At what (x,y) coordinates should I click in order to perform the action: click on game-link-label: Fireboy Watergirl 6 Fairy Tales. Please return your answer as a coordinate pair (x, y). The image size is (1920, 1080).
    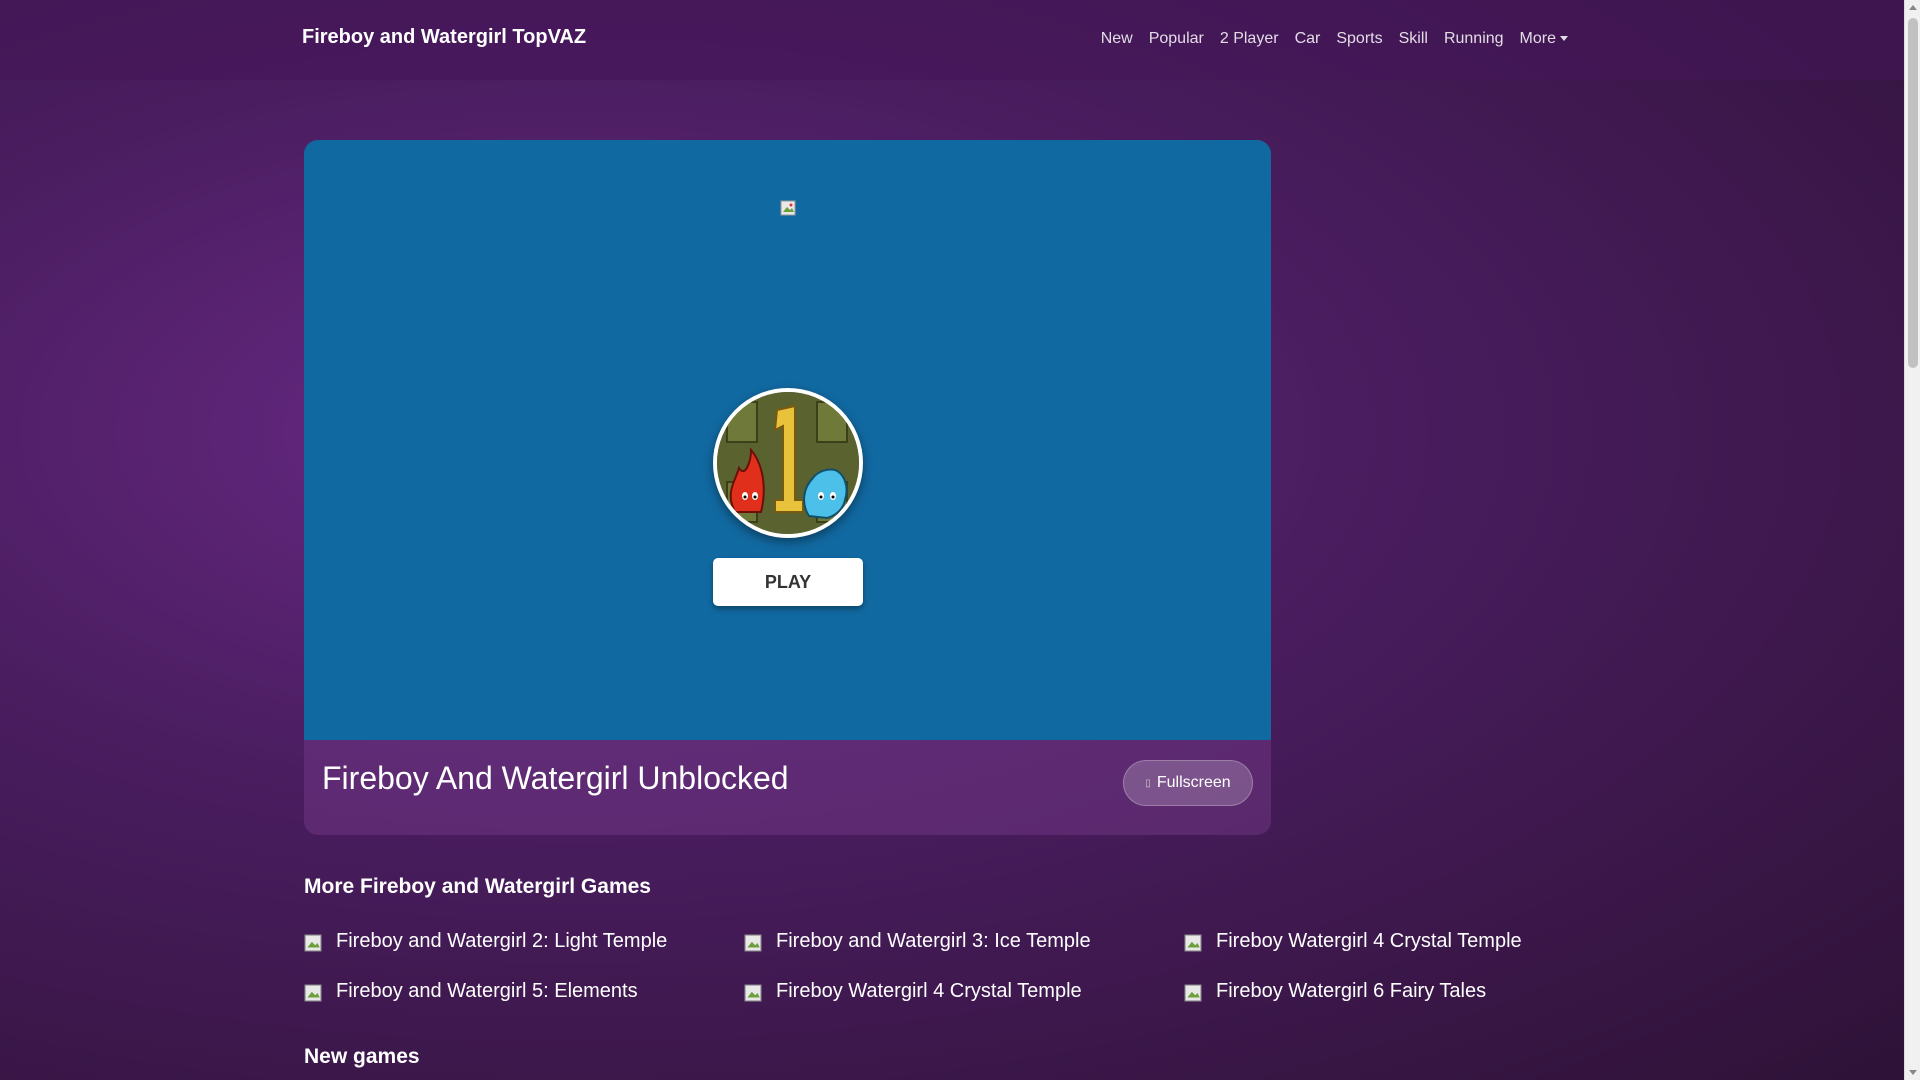
    Looking at the image, I should click on (1351, 991).